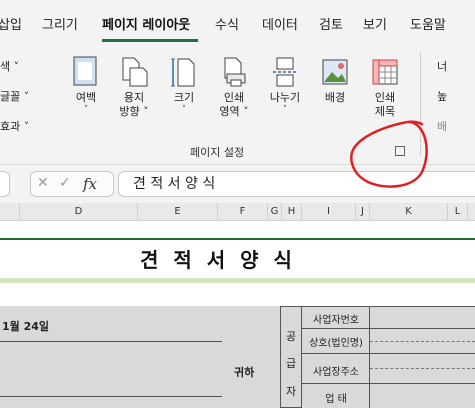 This screenshot has width=475, height=408. Describe the element at coordinates (385, 72) in the screenshot. I see `print-titles-icon` at that location.